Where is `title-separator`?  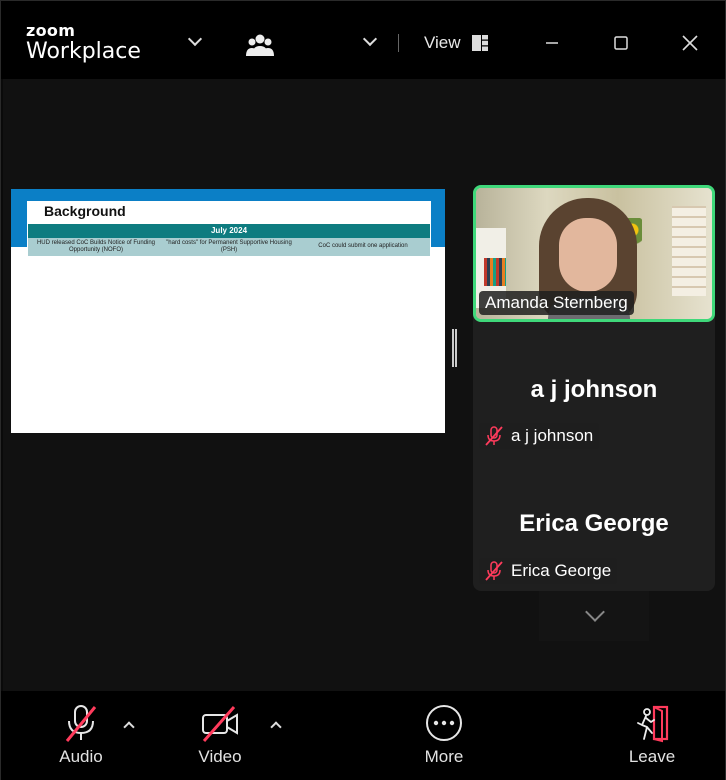
title-separator is located at coordinates (398, 43).